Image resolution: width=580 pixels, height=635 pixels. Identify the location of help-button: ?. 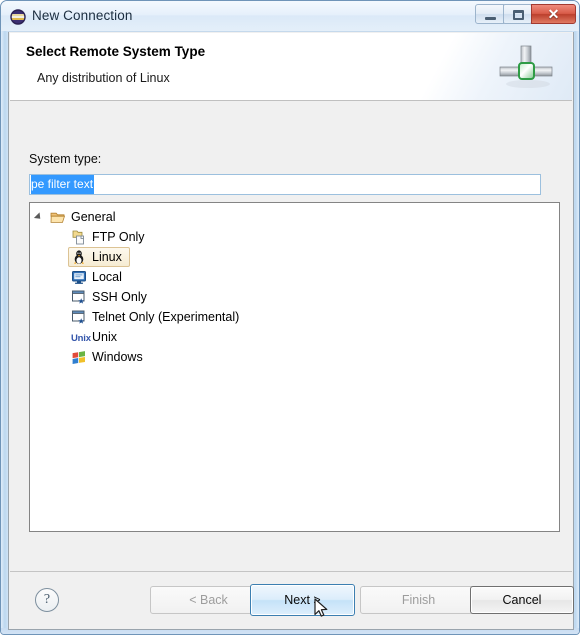
(47, 600).